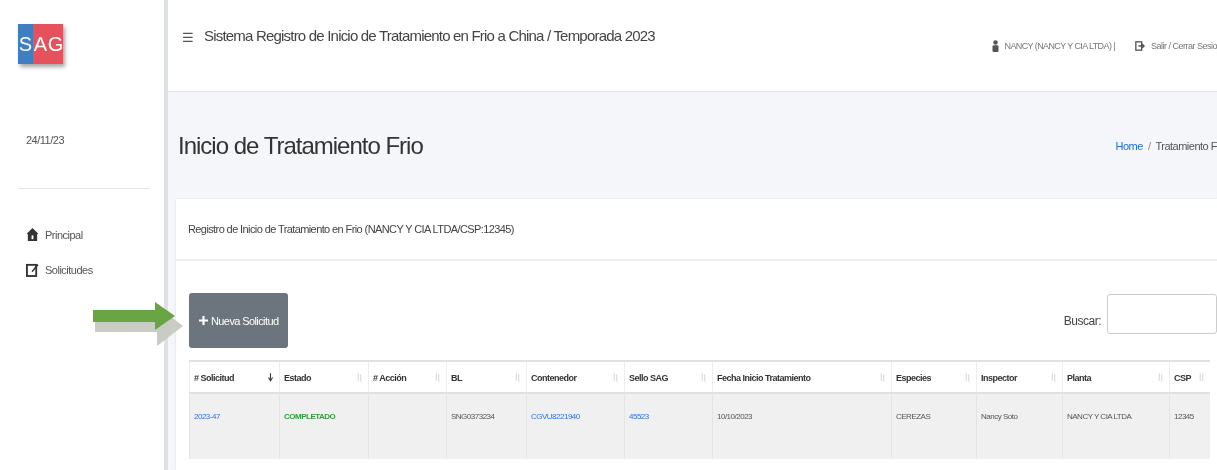  Describe the element at coordinates (1116, 426) in the screenshot. I see `table-cell: NANCY Y CIA LTDA` at that location.